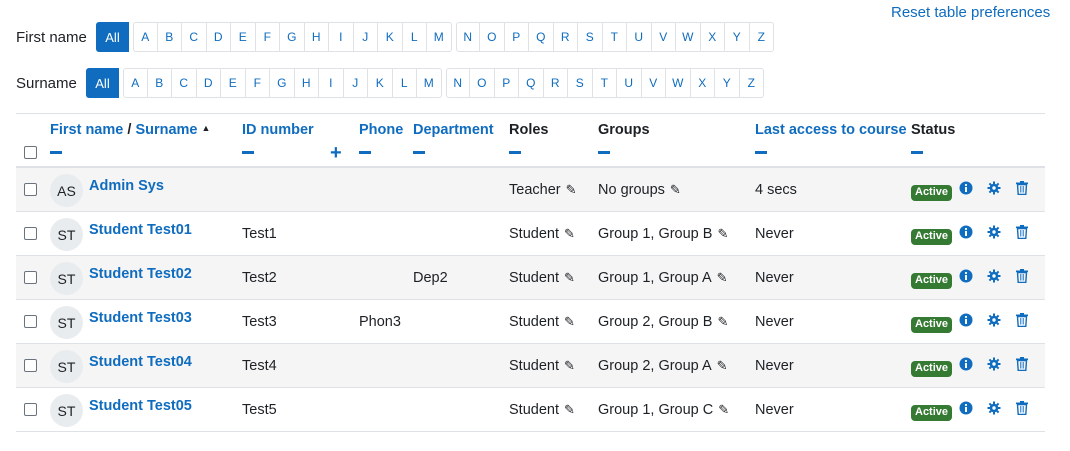 This screenshot has width=1070, height=451. Describe the element at coordinates (267, 37) in the screenshot. I see `firstname-letter-f: F` at that location.